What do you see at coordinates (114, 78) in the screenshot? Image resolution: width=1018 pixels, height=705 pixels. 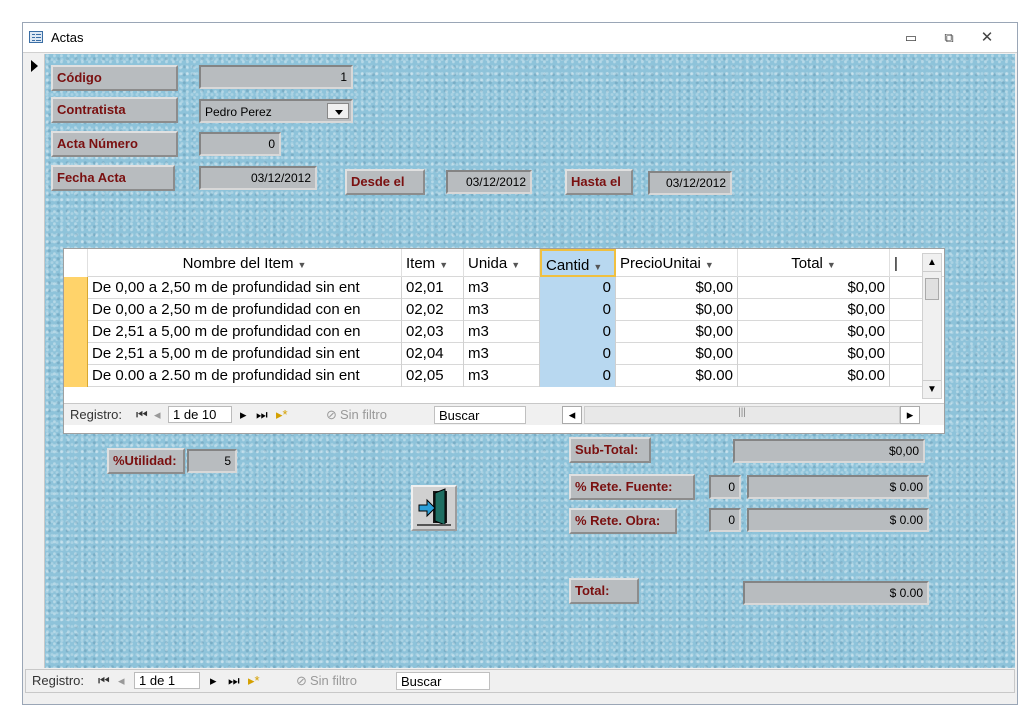 I see `codigo-label: Código` at bounding box center [114, 78].